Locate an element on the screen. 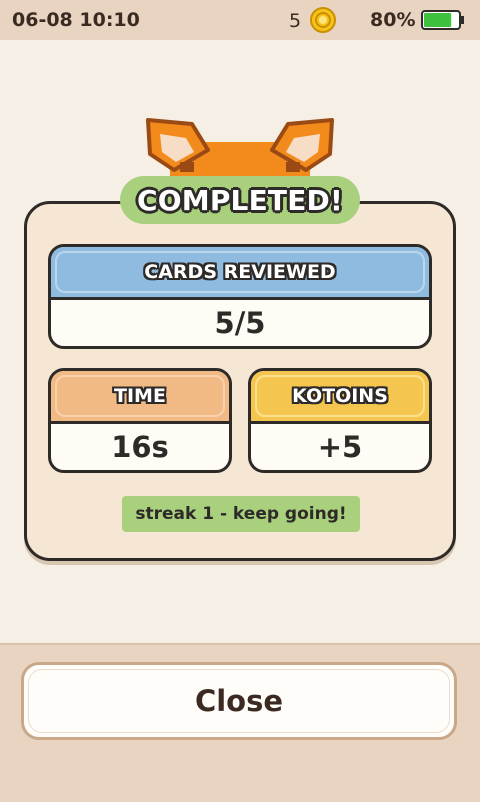  cards-reviewed-card: CARDS REVIEWED 5/5 is located at coordinates (240, 296).